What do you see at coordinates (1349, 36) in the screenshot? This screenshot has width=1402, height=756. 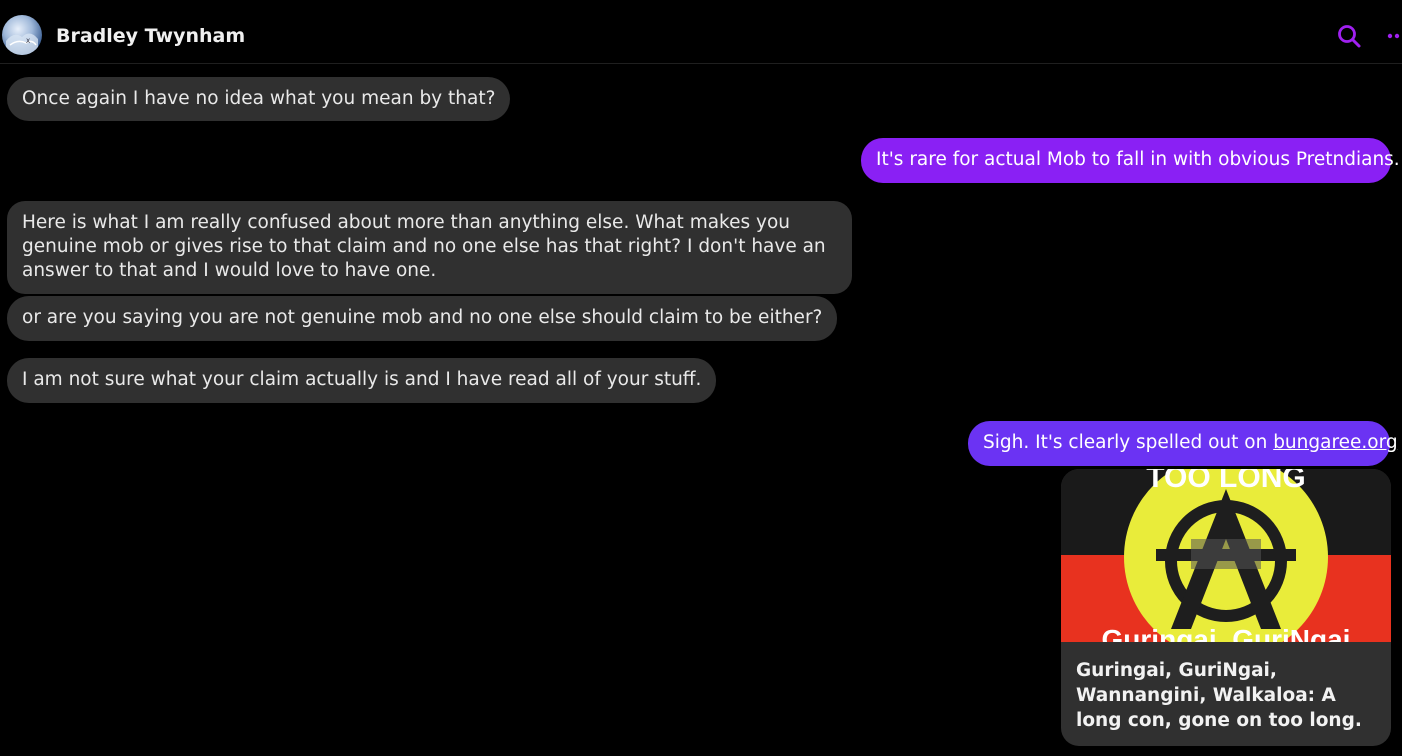 I see `search-icon` at bounding box center [1349, 36].